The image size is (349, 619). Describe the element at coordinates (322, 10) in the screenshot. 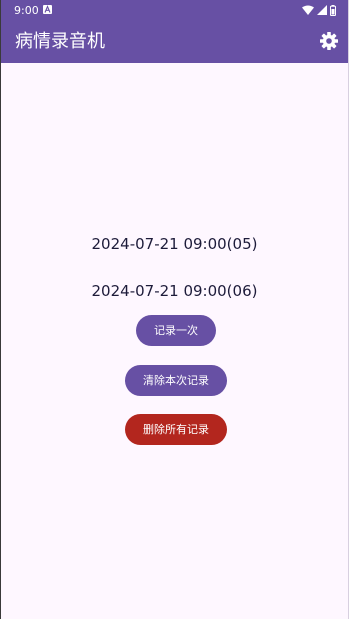

I see `cellular-signal-icon` at that location.